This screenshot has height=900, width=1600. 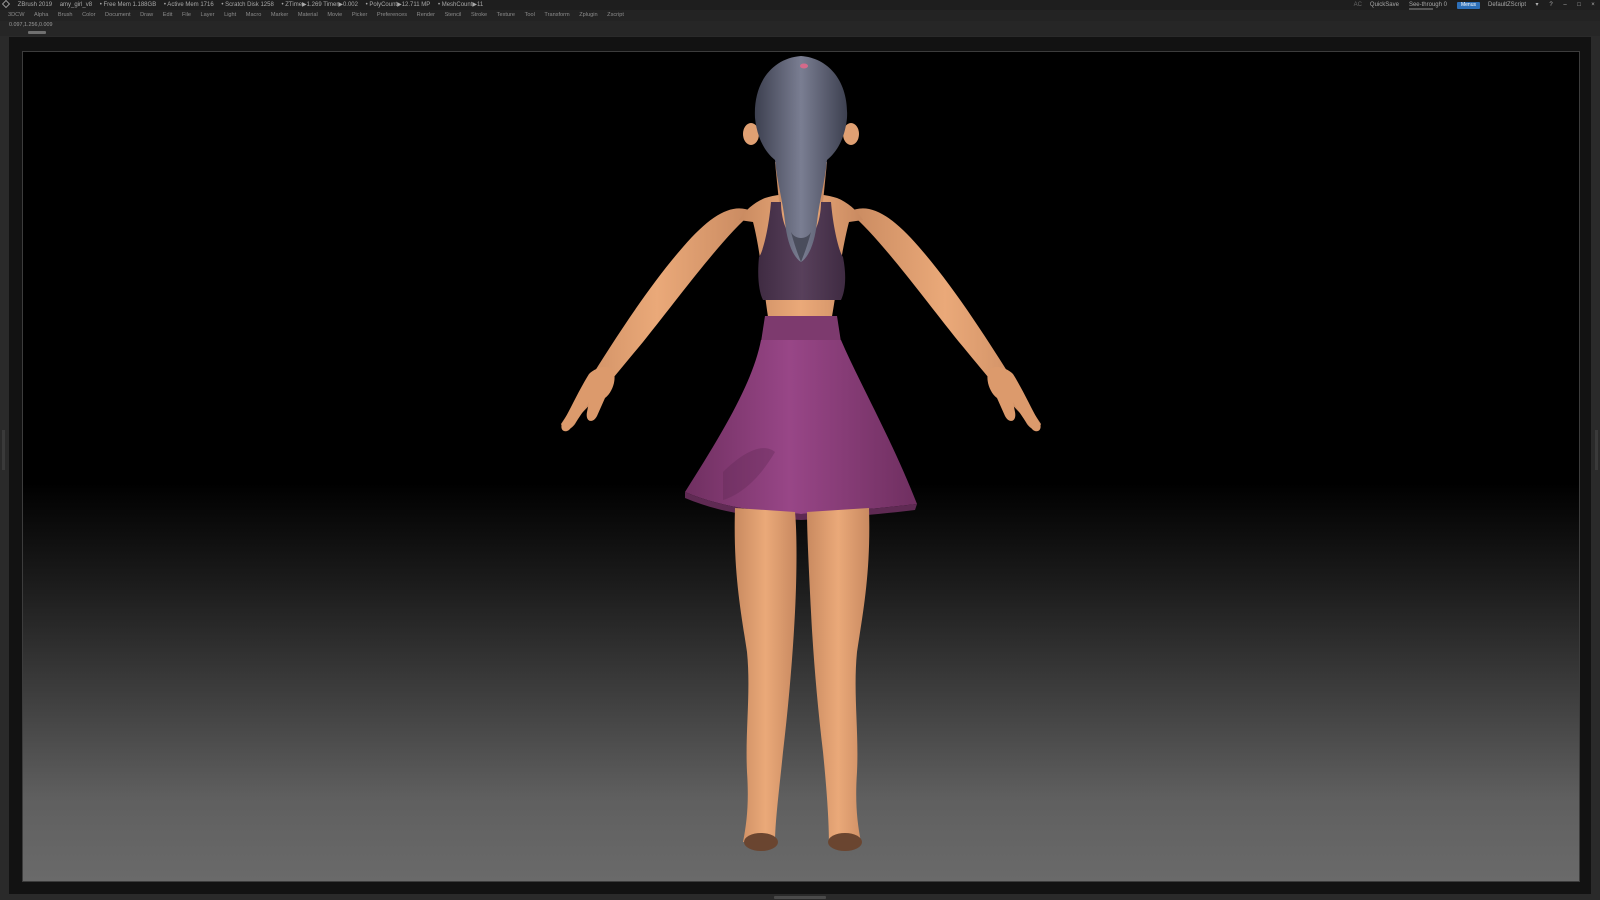 What do you see at coordinates (1468, 5) in the screenshot?
I see `menus-button: Menus` at bounding box center [1468, 5].